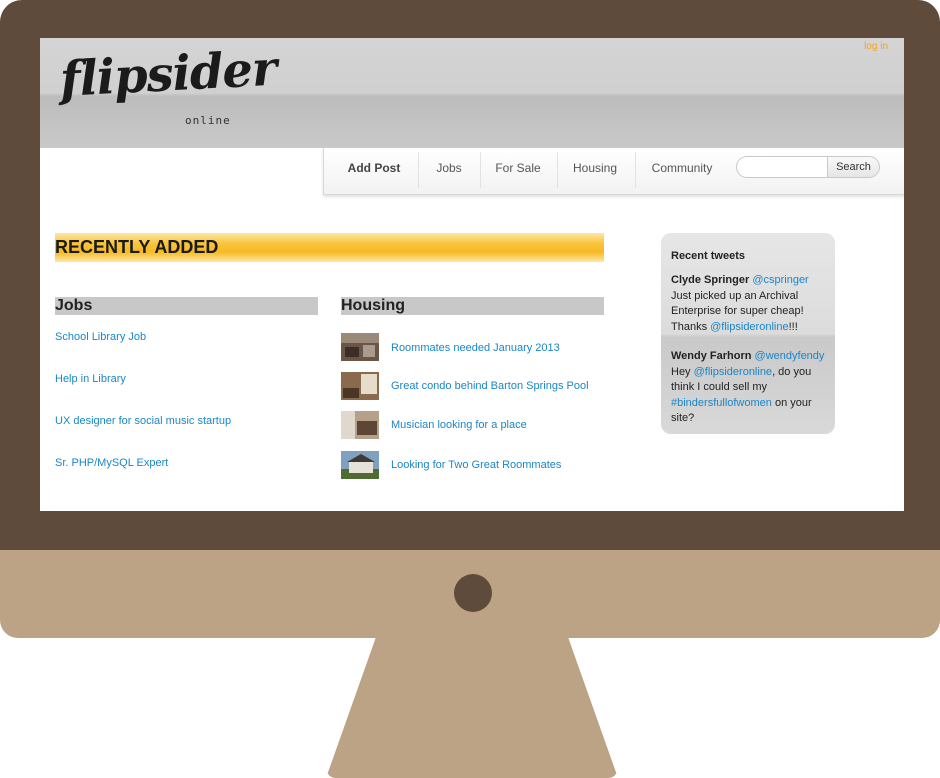 The height and width of the screenshot is (778, 940). I want to click on jobs-heading: Jobs, so click(186, 306).